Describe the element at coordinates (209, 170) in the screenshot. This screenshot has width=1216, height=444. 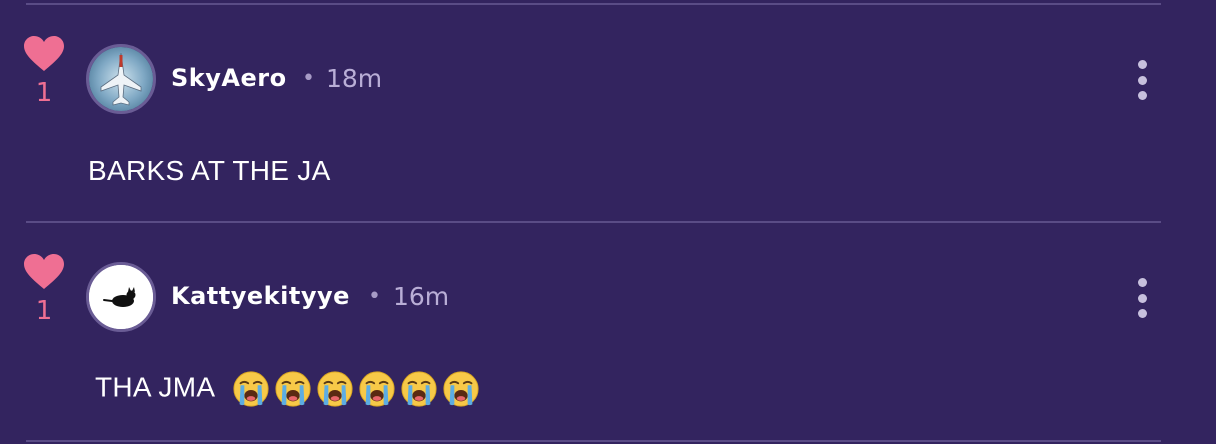
I see `comment-text: BARKS AT THE JA` at that location.